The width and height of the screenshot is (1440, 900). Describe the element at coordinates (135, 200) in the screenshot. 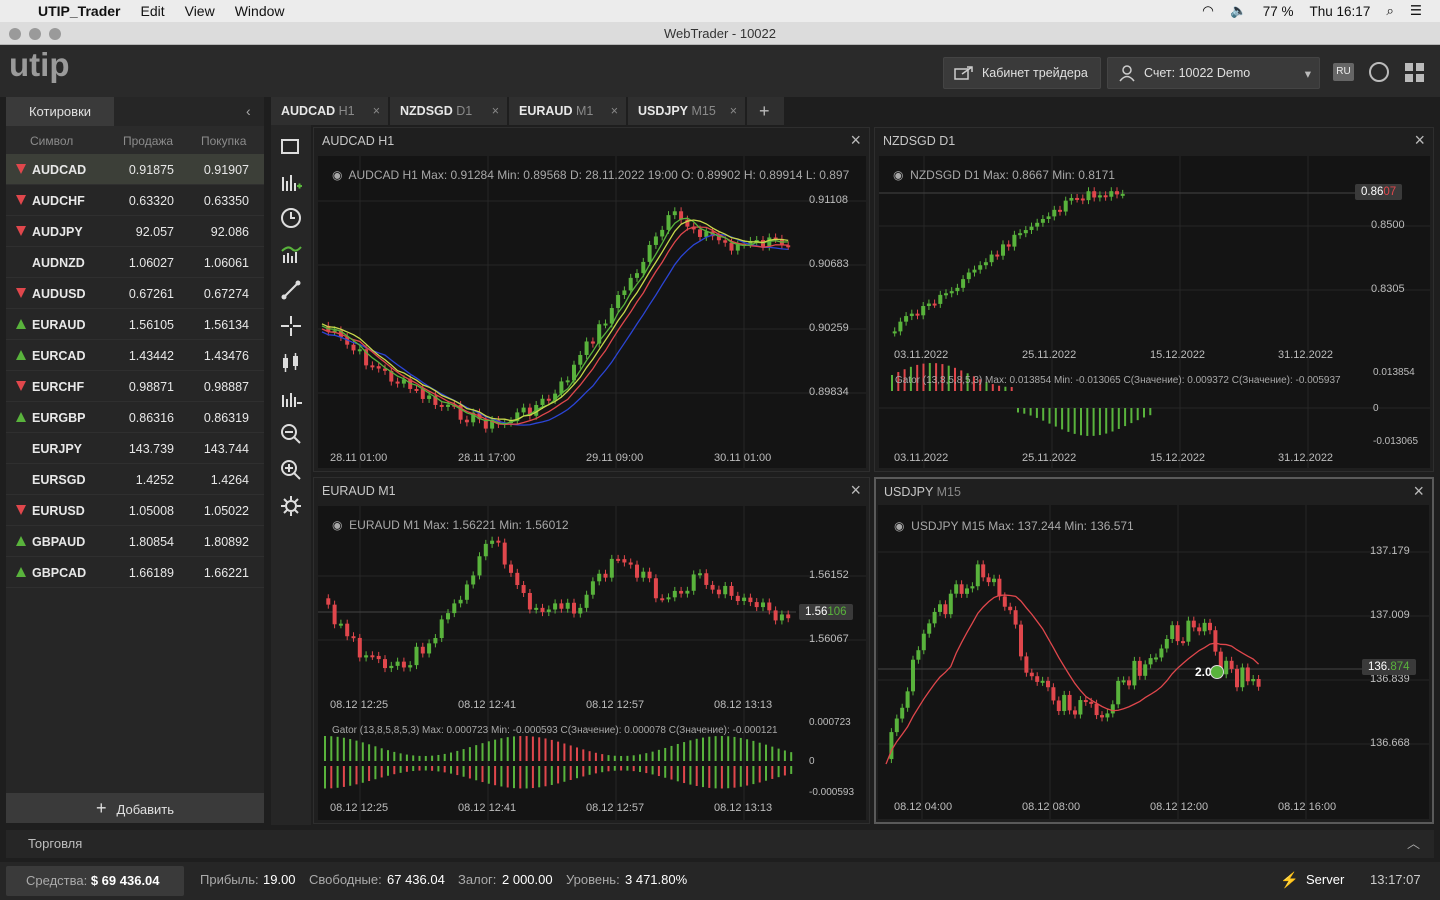

I see `quote-row: AUDCHF 0.63320 0.63350` at that location.